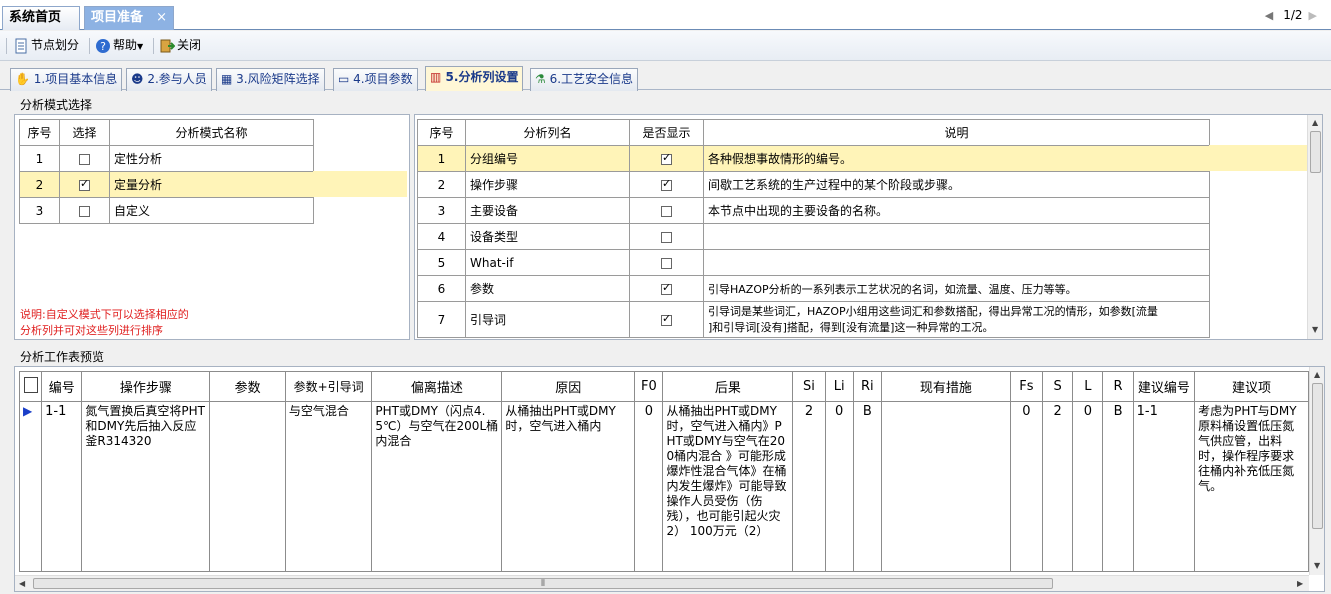  I want to click on table-row: 4 设备类型, so click(813, 236).